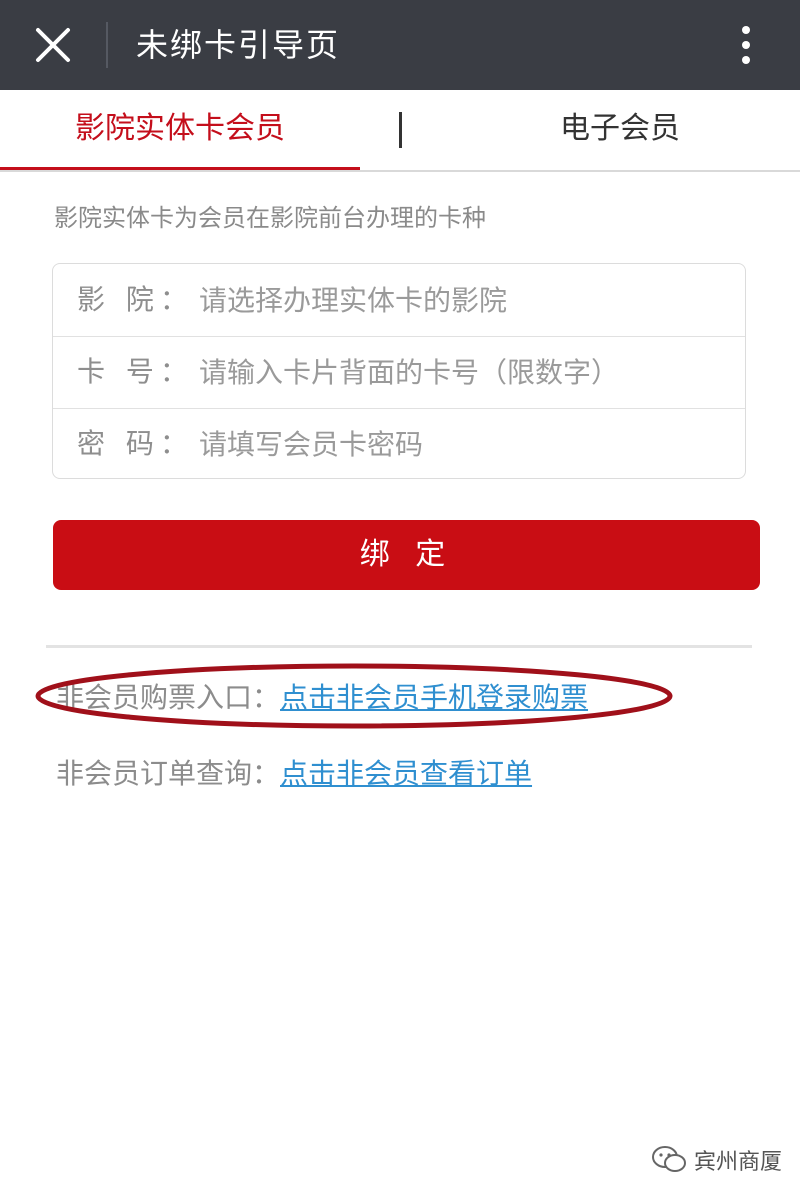  Describe the element at coordinates (135, 371) in the screenshot. I see `card-number-label: 卡 号：` at that location.